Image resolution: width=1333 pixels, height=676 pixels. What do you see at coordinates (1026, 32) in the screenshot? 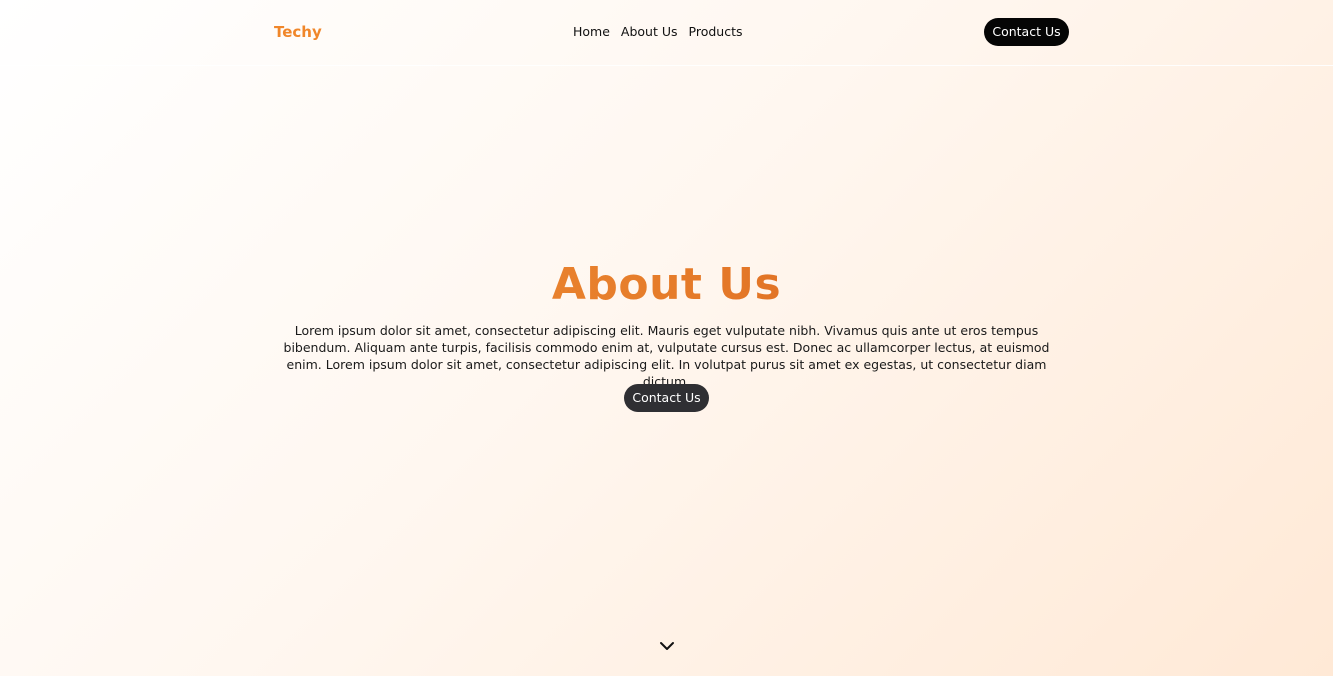
I see `nav-contact-button: Contact Us` at bounding box center [1026, 32].